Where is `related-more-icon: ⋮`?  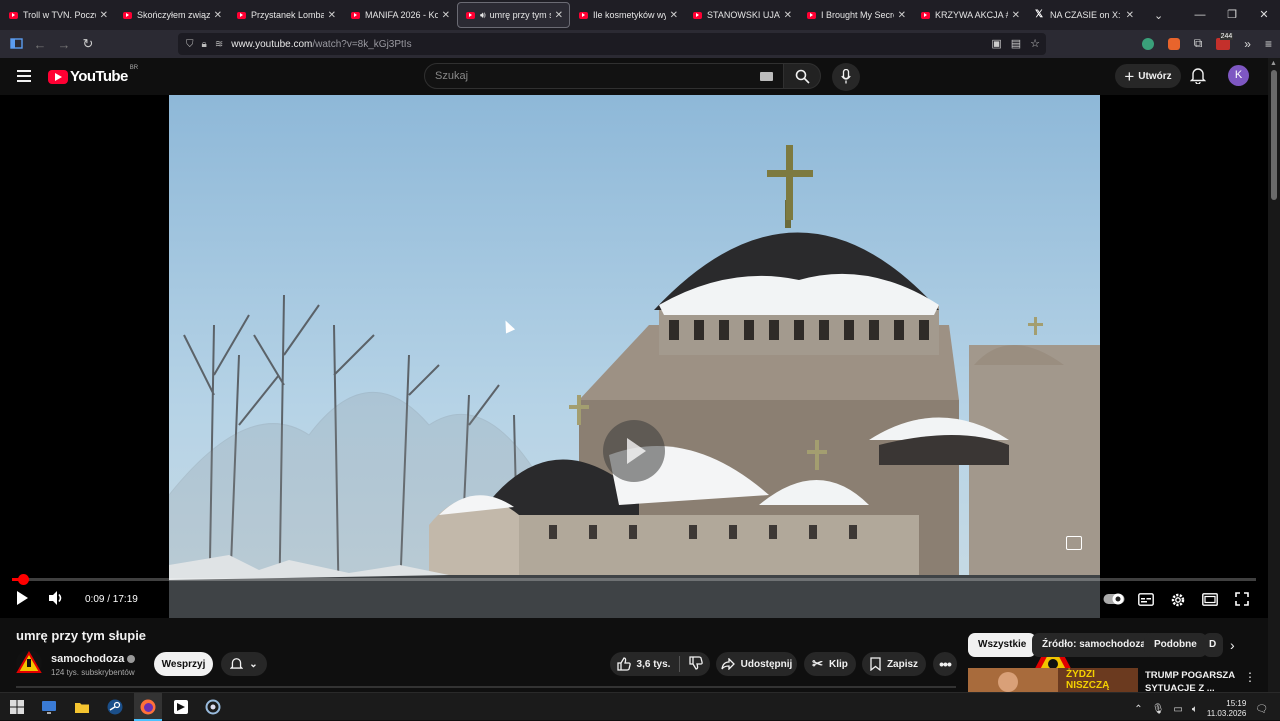 related-more-icon: ⋮ is located at coordinates (1250, 677).